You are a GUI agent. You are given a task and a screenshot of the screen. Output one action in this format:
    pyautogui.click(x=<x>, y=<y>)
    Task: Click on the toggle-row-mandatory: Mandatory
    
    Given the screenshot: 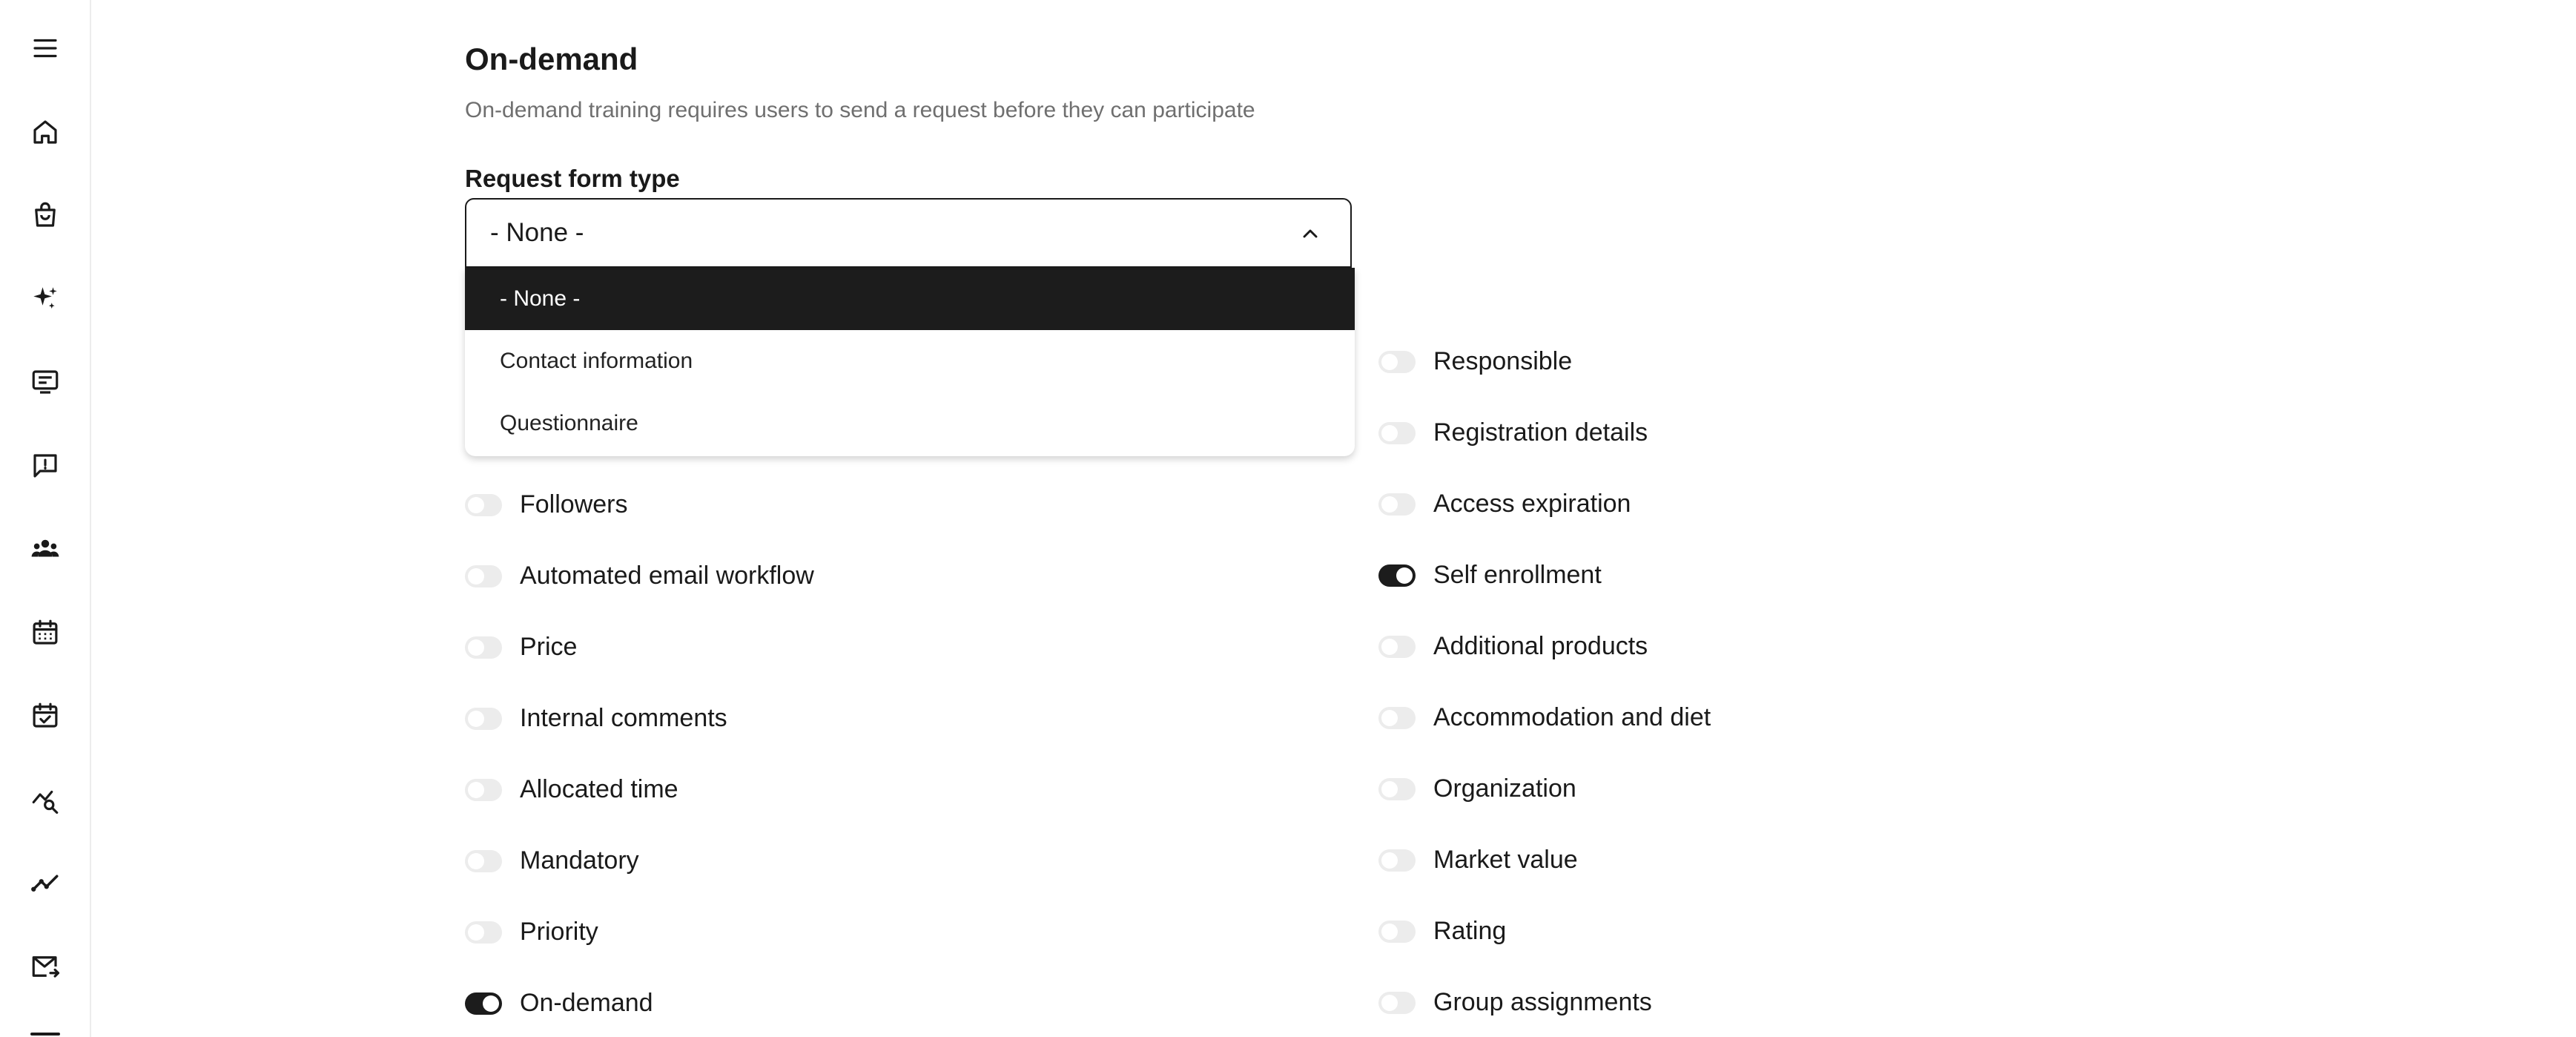 What is the action you would take?
    pyautogui.click(x=552, y=861)
    